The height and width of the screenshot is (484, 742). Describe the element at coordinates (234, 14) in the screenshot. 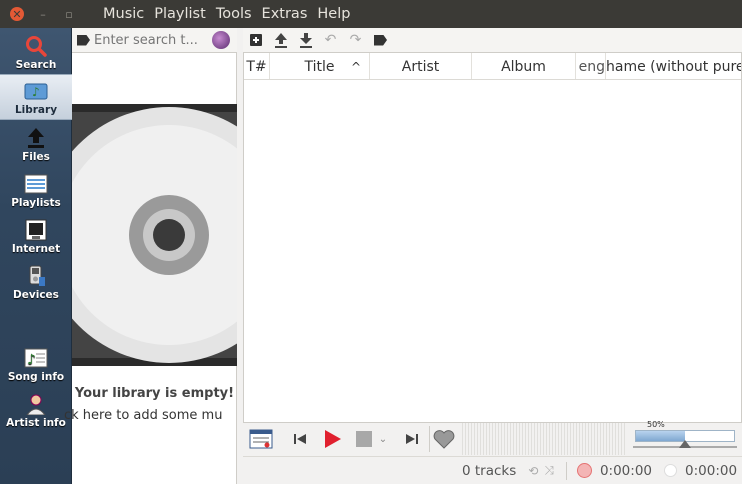

I see `menu-tools: Tools` at that location.